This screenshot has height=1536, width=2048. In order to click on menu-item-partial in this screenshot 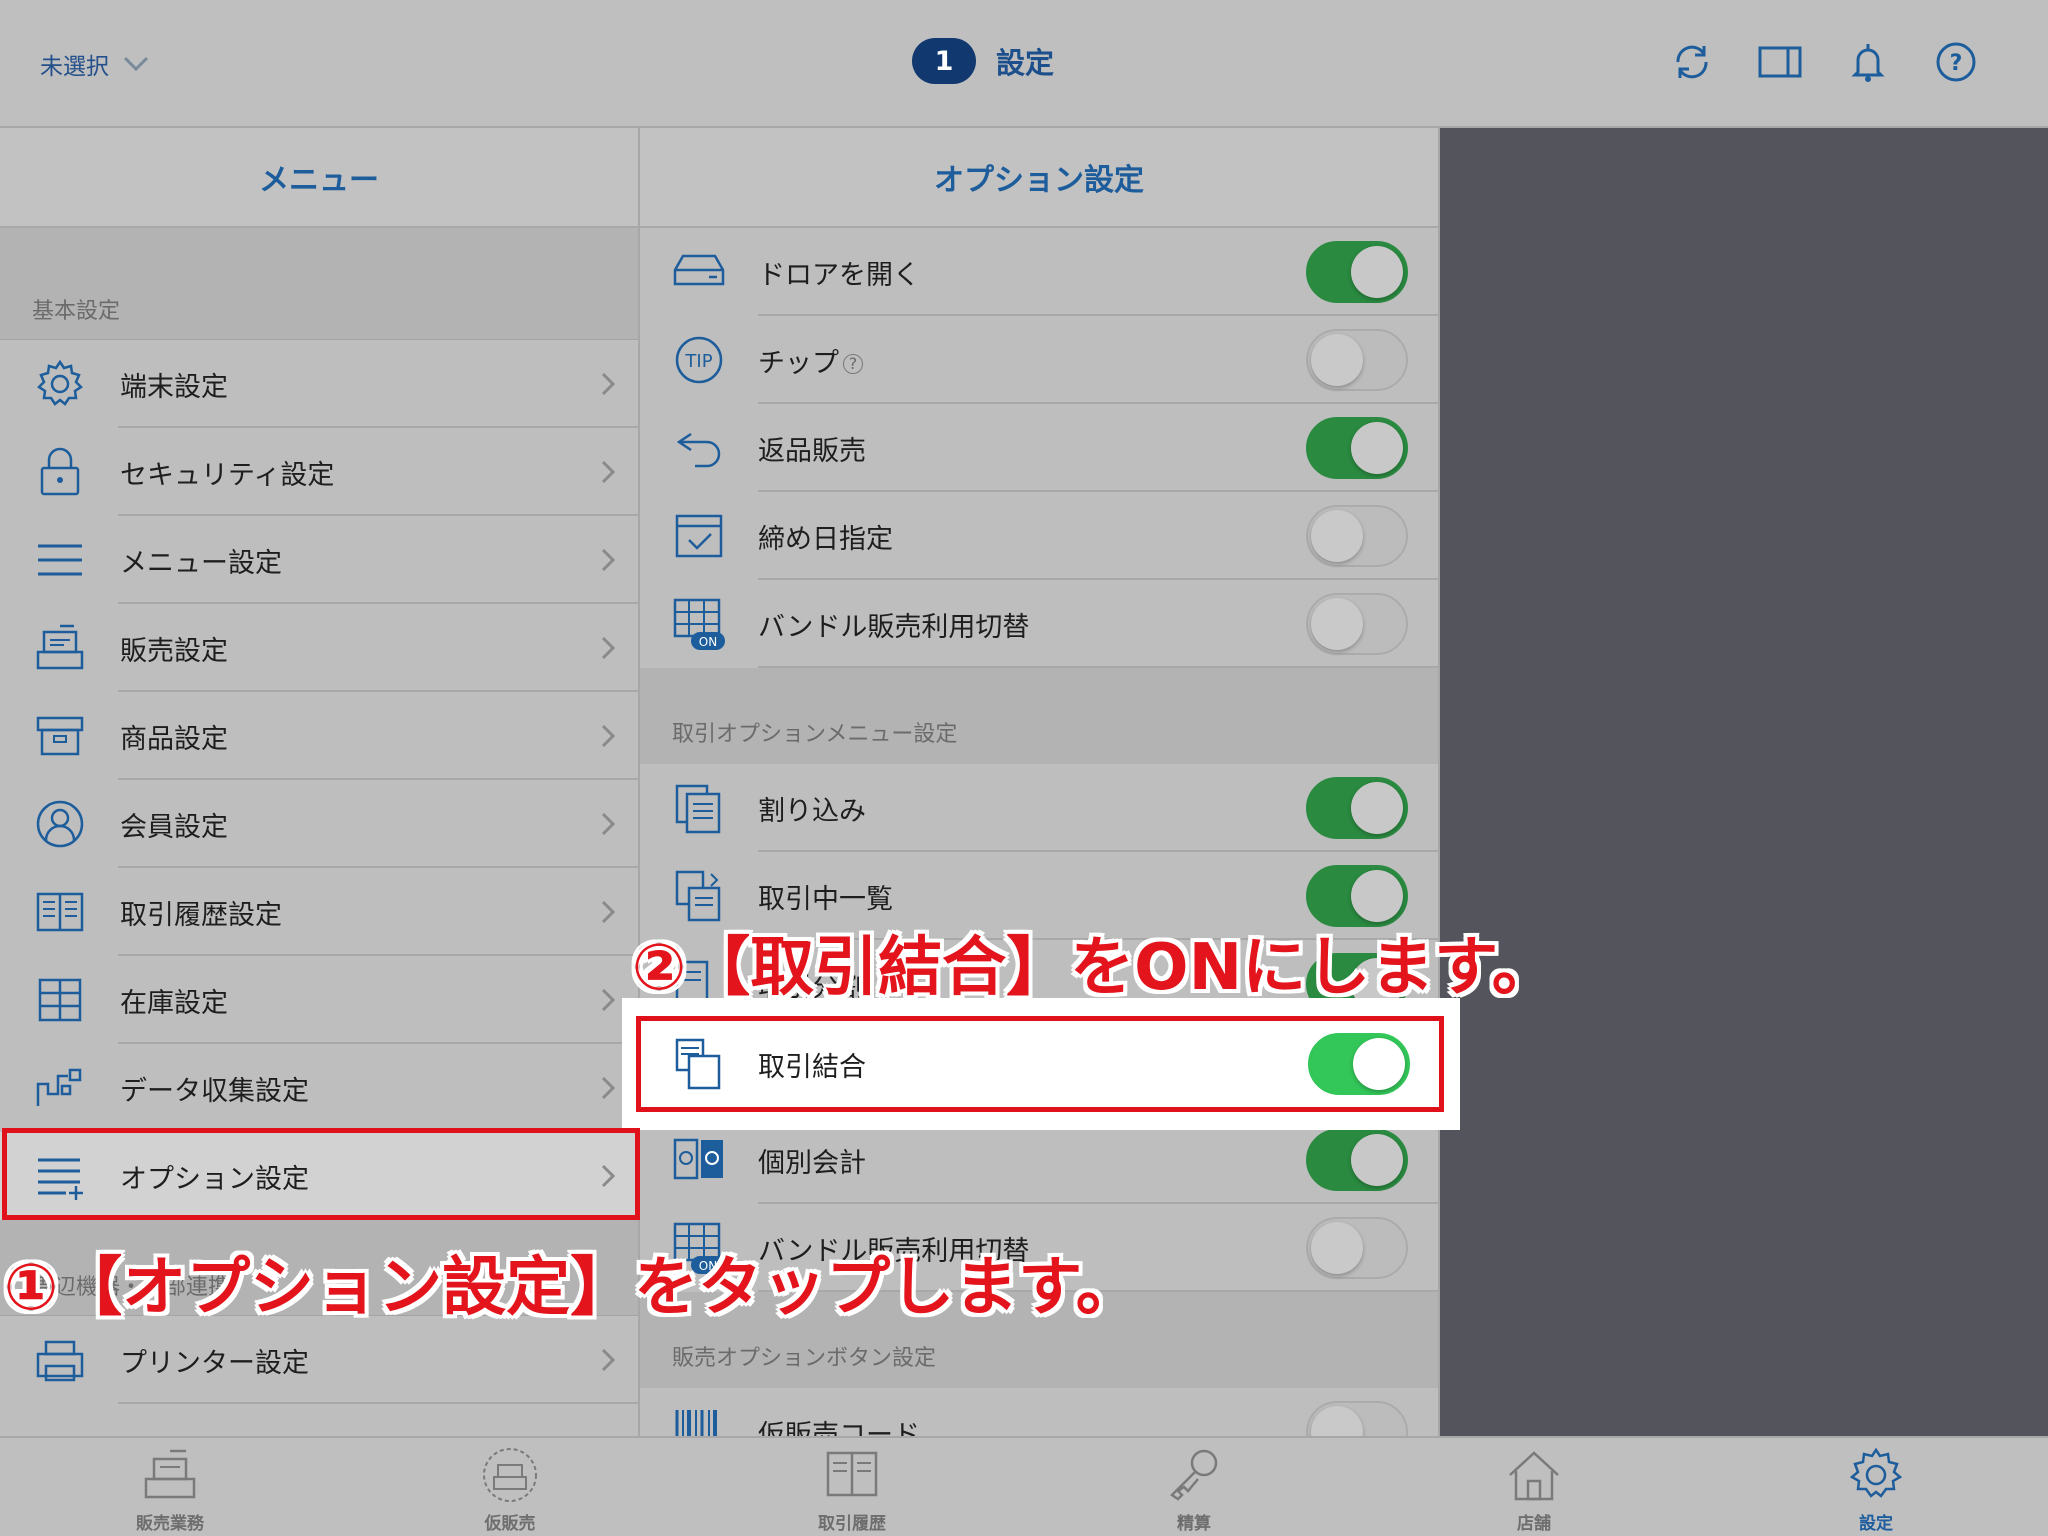, I will do `click(319, 1420)`.